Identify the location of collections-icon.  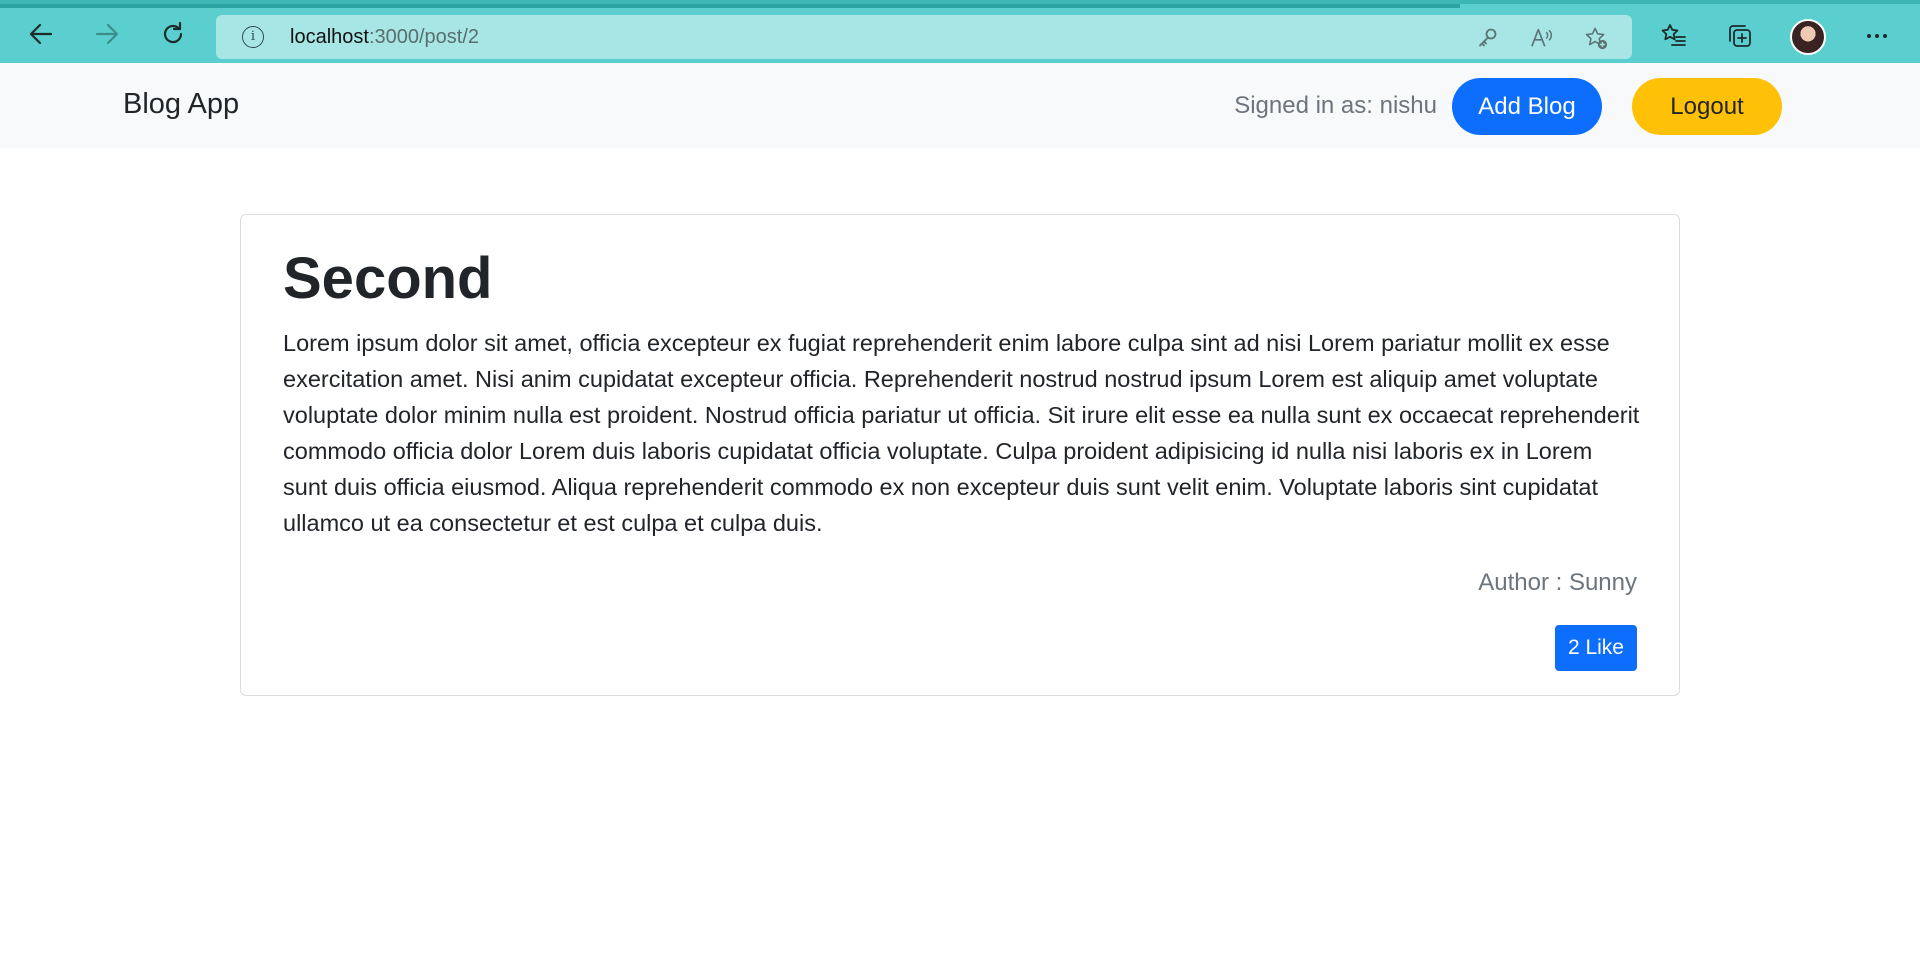
(1740, 36).